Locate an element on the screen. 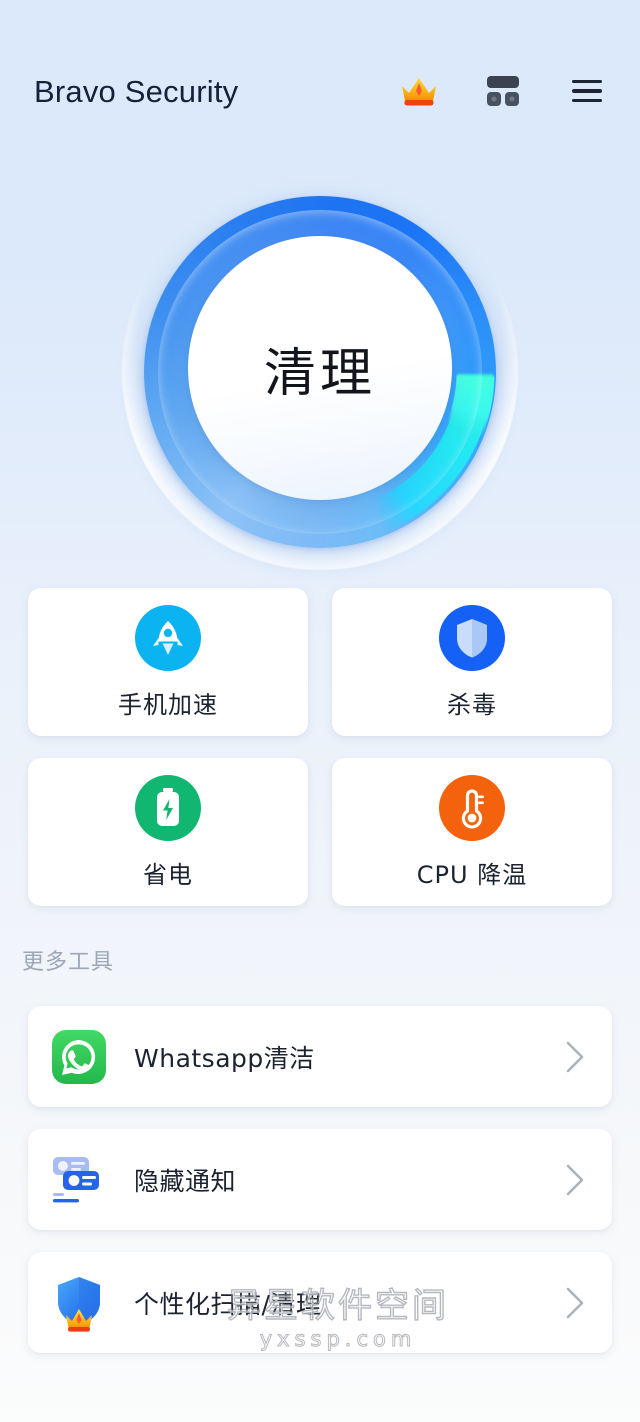 This screenshot has width=640, height=1422. quick-action-label: 省电 is located at coordinates (168, 874).